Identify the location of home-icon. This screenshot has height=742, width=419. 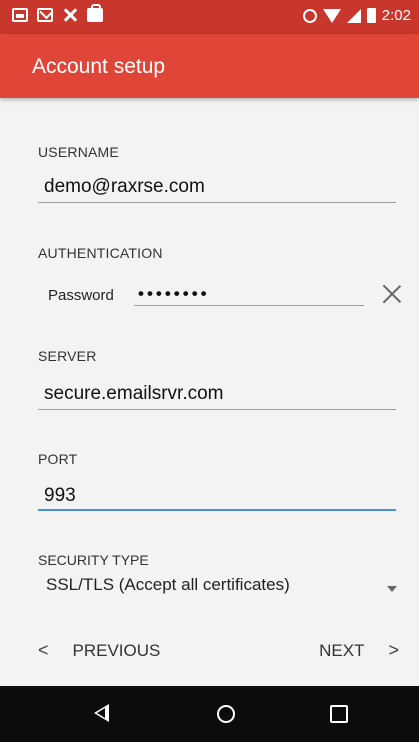
(226, 714).